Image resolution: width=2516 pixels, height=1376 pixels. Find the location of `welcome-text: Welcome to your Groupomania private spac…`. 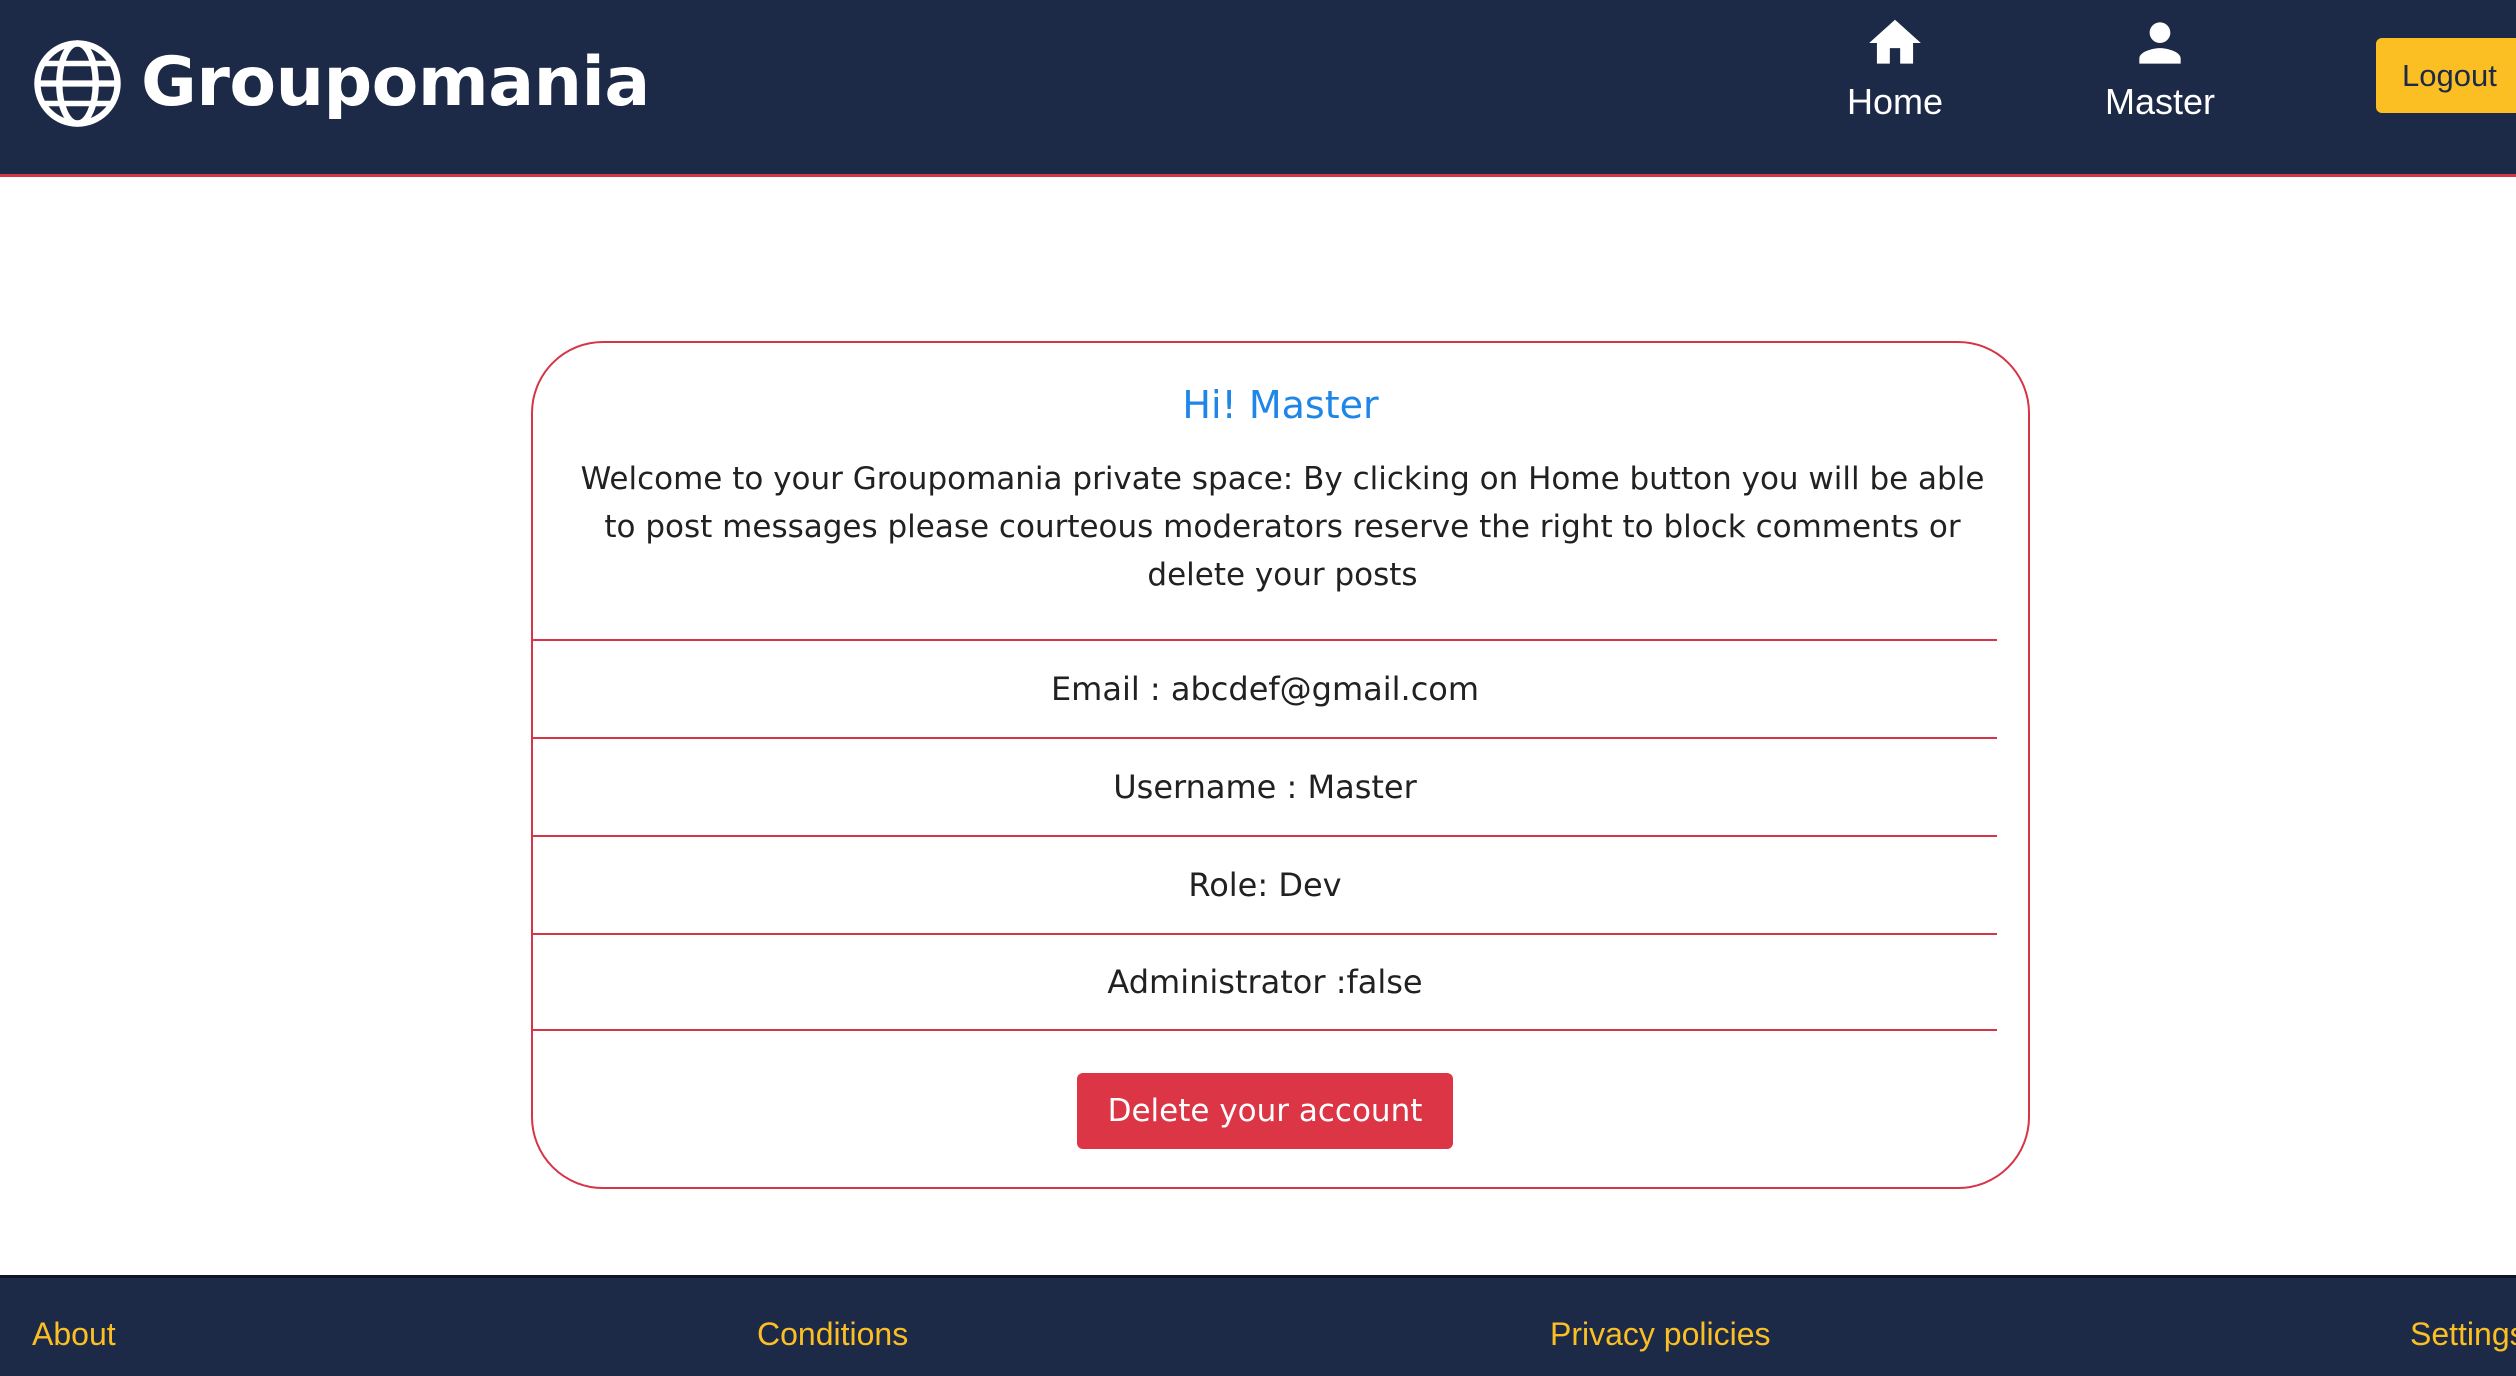

welcome-text: Welcome to your Groupomania private spac… is located at coordinates (1282, 527).